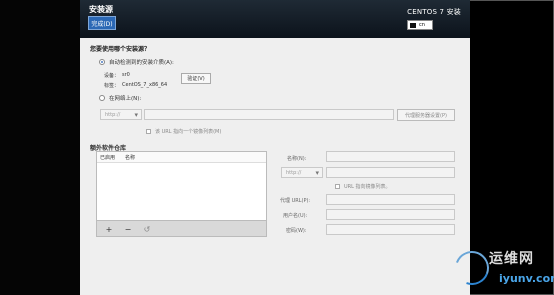 This screenshot has height=295, width=554. Describe the element at coordinates (302, 172) in the screenshot. I see `repo-protocol-dropdown: http://` at that location.